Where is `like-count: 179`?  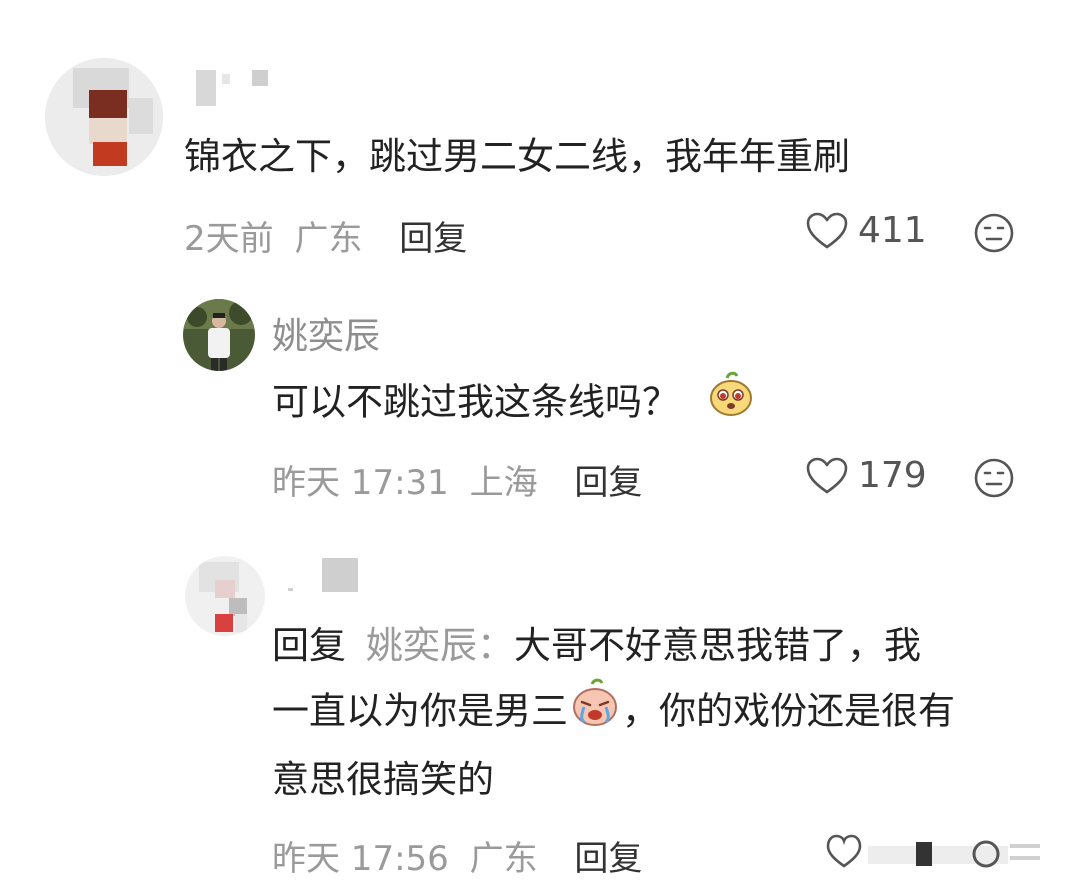 like-count: 179 is located at coordinates (892, 475).